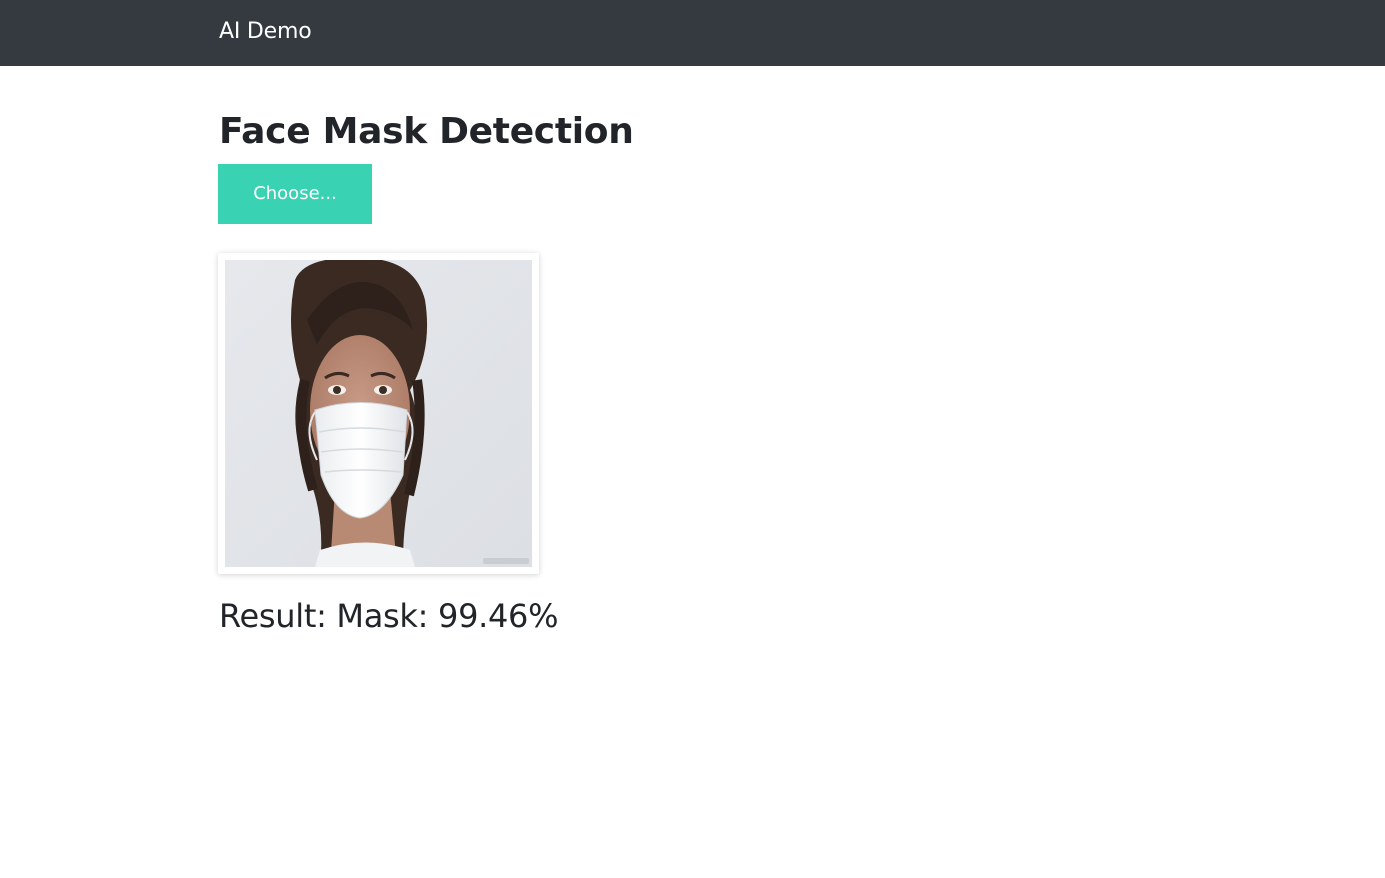 The width and height of the screenshot is (1385, 878). I want to click on image-preview-card, so click(378, 413).